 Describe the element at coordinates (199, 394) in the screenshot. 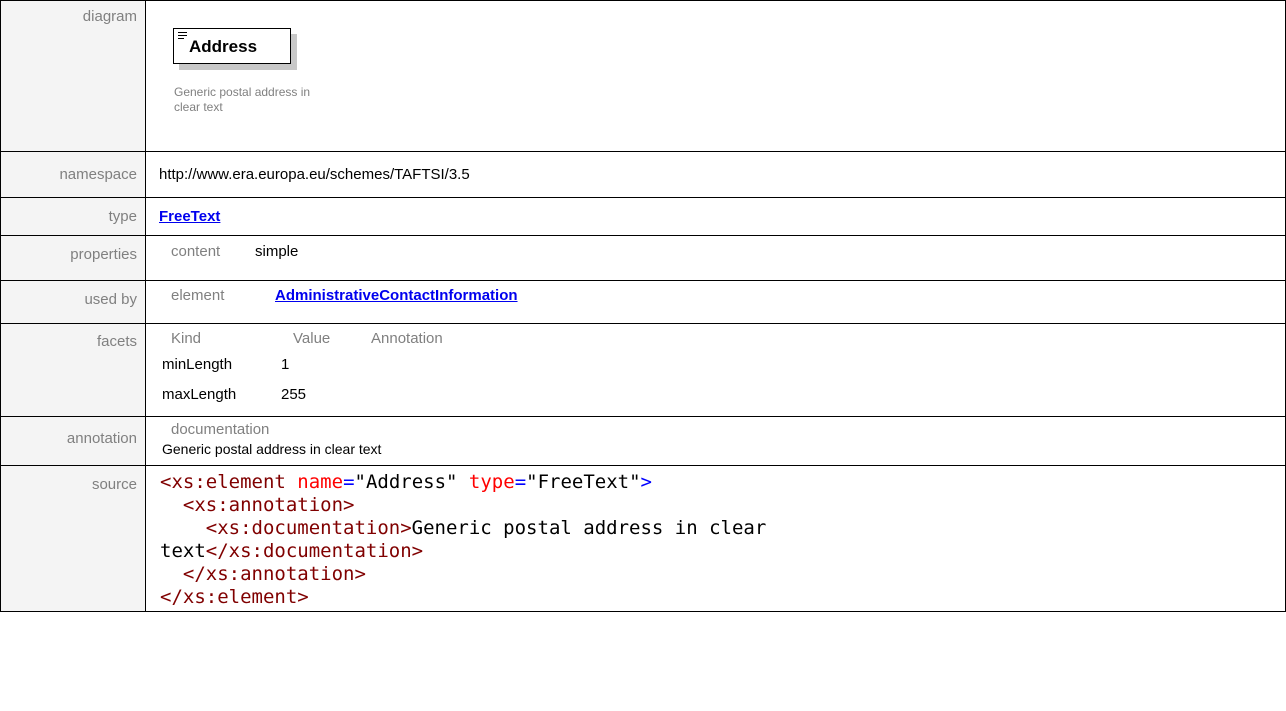

I see `facet-kind: maxLength` at that location.